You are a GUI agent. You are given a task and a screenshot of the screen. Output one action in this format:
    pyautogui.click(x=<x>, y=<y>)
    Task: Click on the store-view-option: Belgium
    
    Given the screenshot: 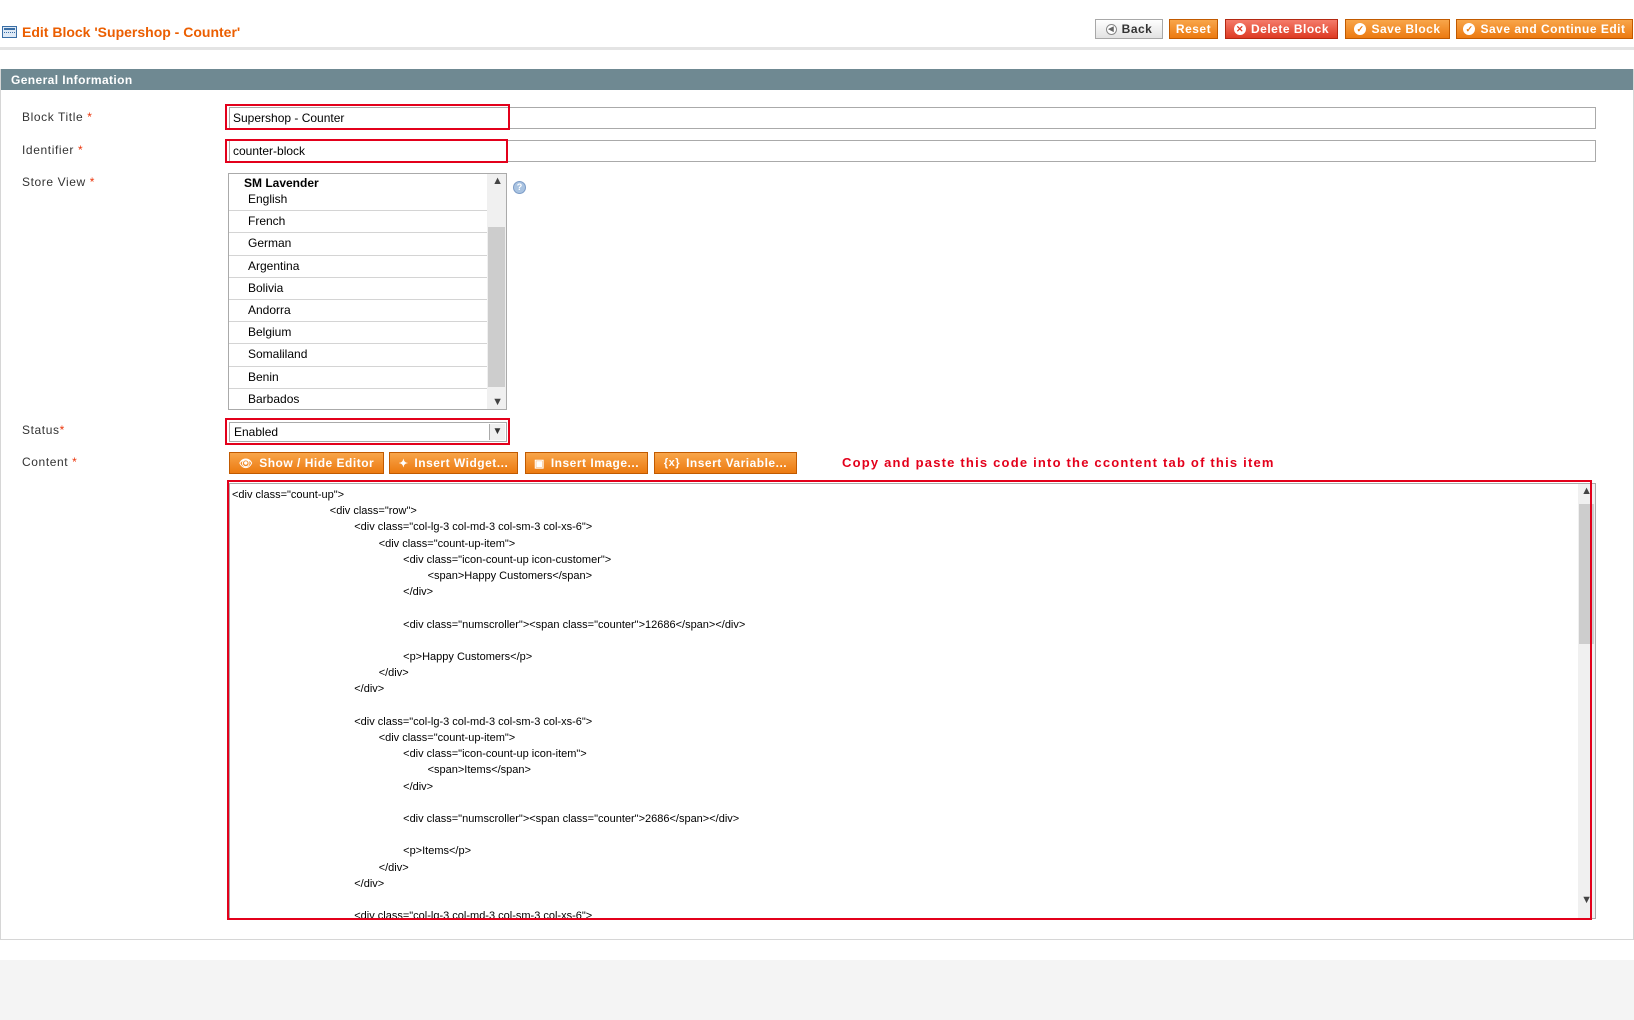 What is the action you would take?
    pyautogui.click(x=358, y=333)
    